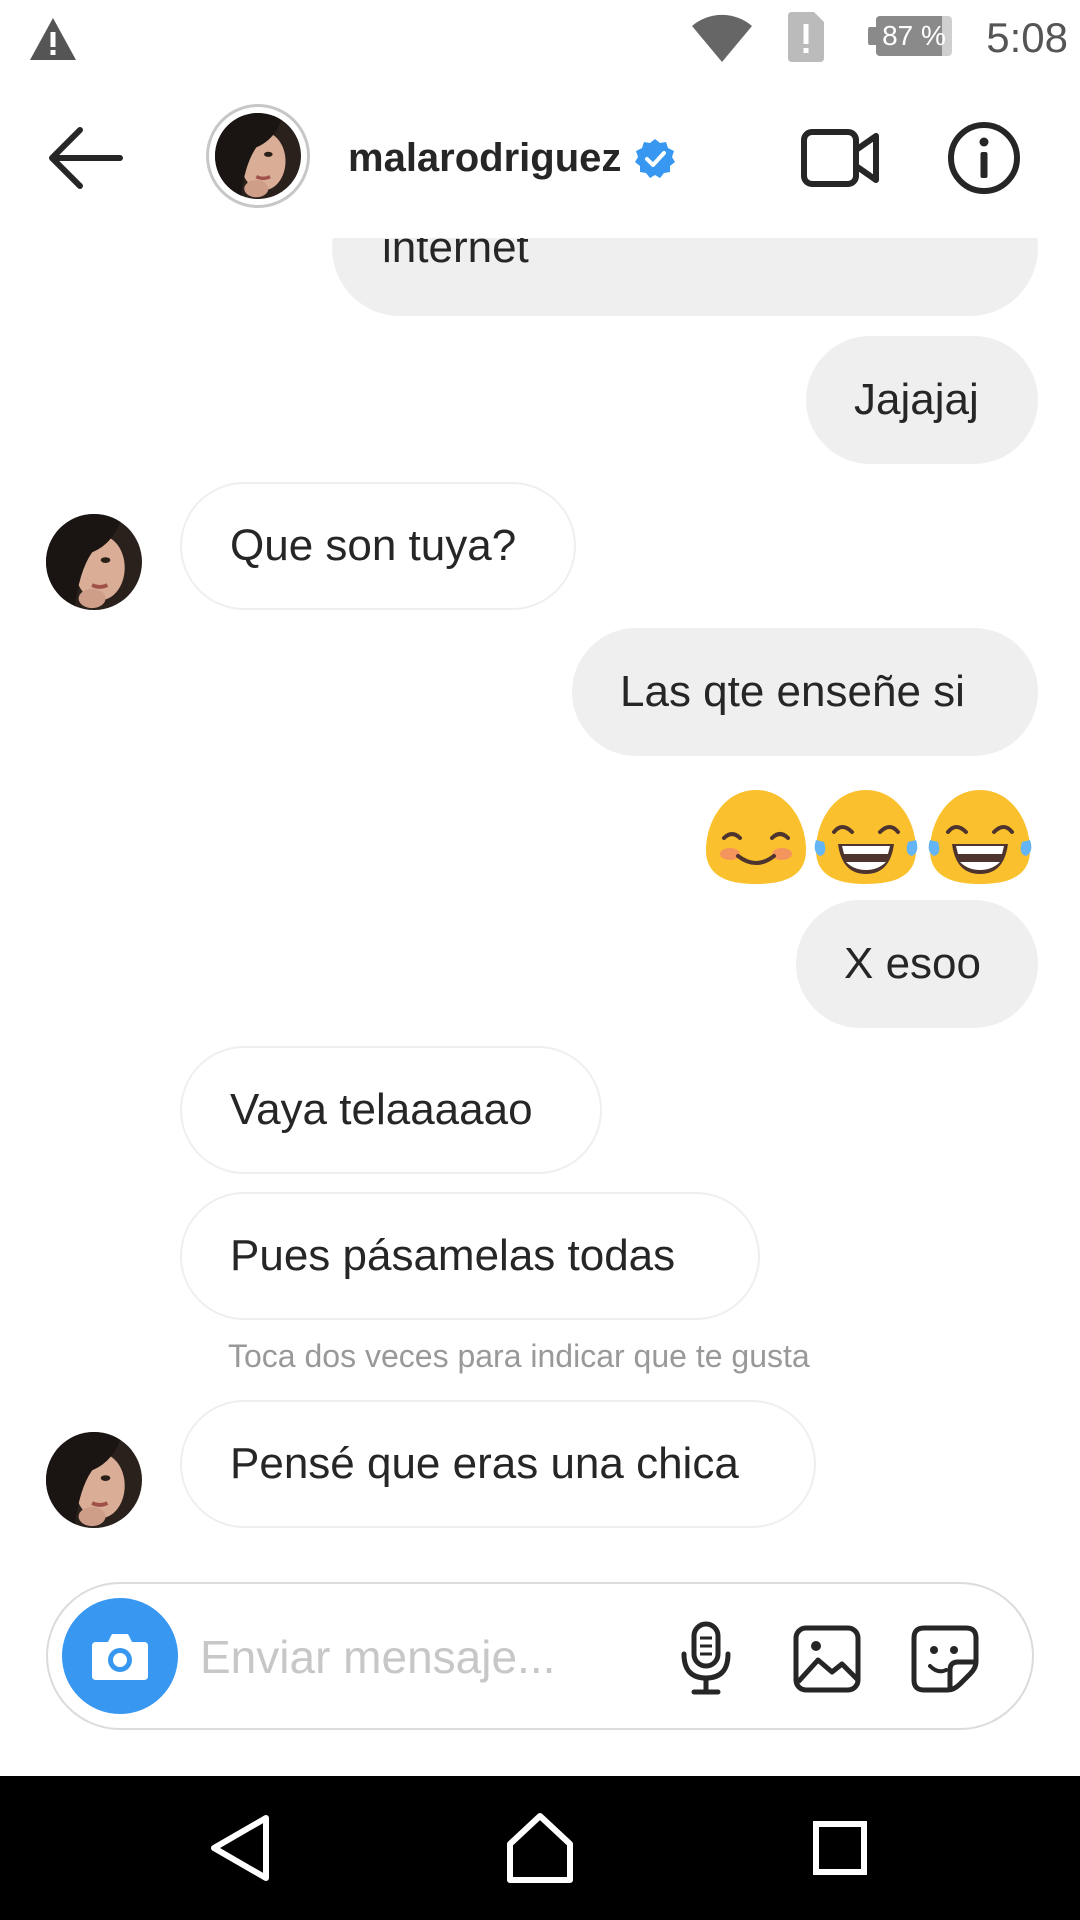 Image resolution: width=1080 pixels, height=1920 pixels. I want to click on smiling-blush-emoji, so click(756, 837).